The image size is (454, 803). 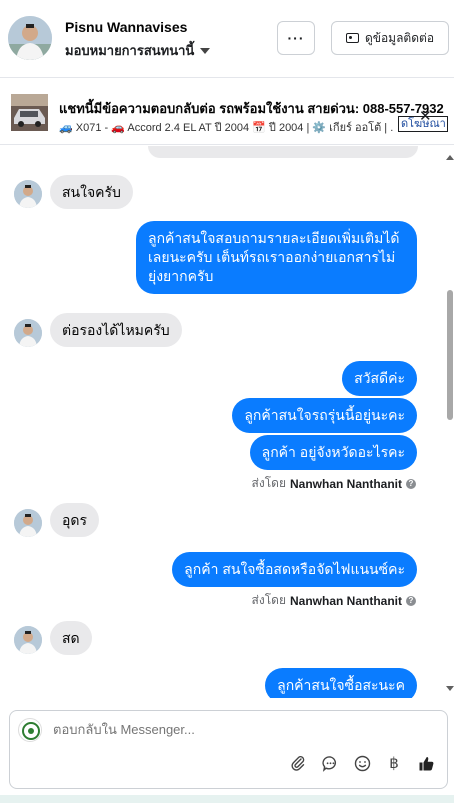 I want to click on payment-icon: ฿, so click(x=394, y=763).